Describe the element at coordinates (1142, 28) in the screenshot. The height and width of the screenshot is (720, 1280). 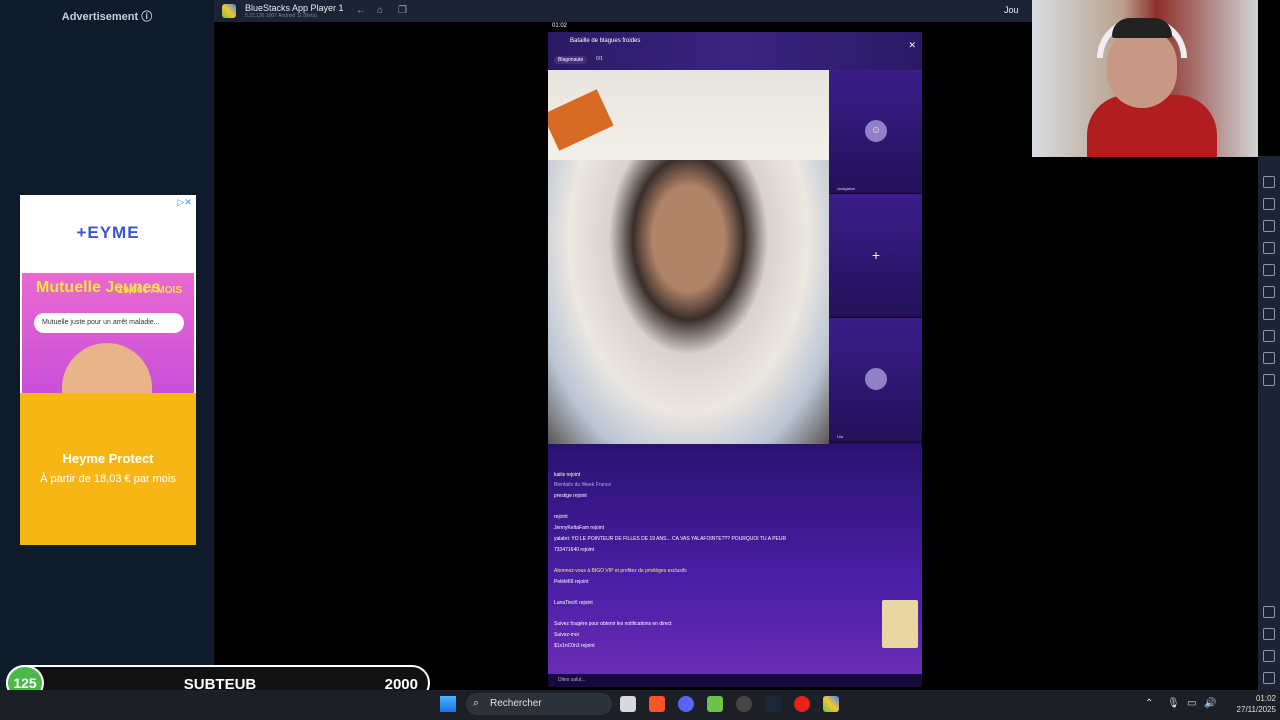
I see `webcam-cap` at that location.